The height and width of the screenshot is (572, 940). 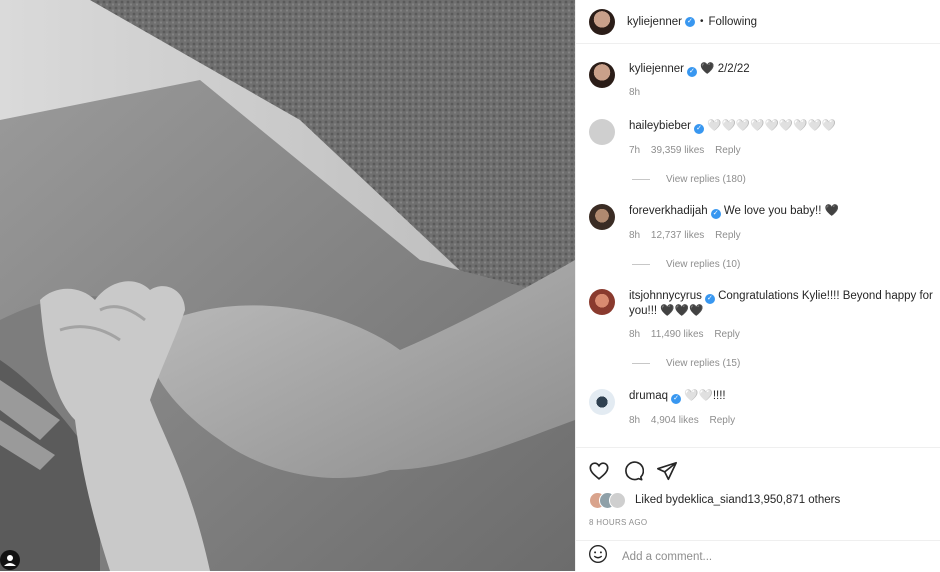 What do you see at coordinates (656, 500) in the screenshot?
I see `likes-prefix: Liked by` at bounding box center [656, 500].